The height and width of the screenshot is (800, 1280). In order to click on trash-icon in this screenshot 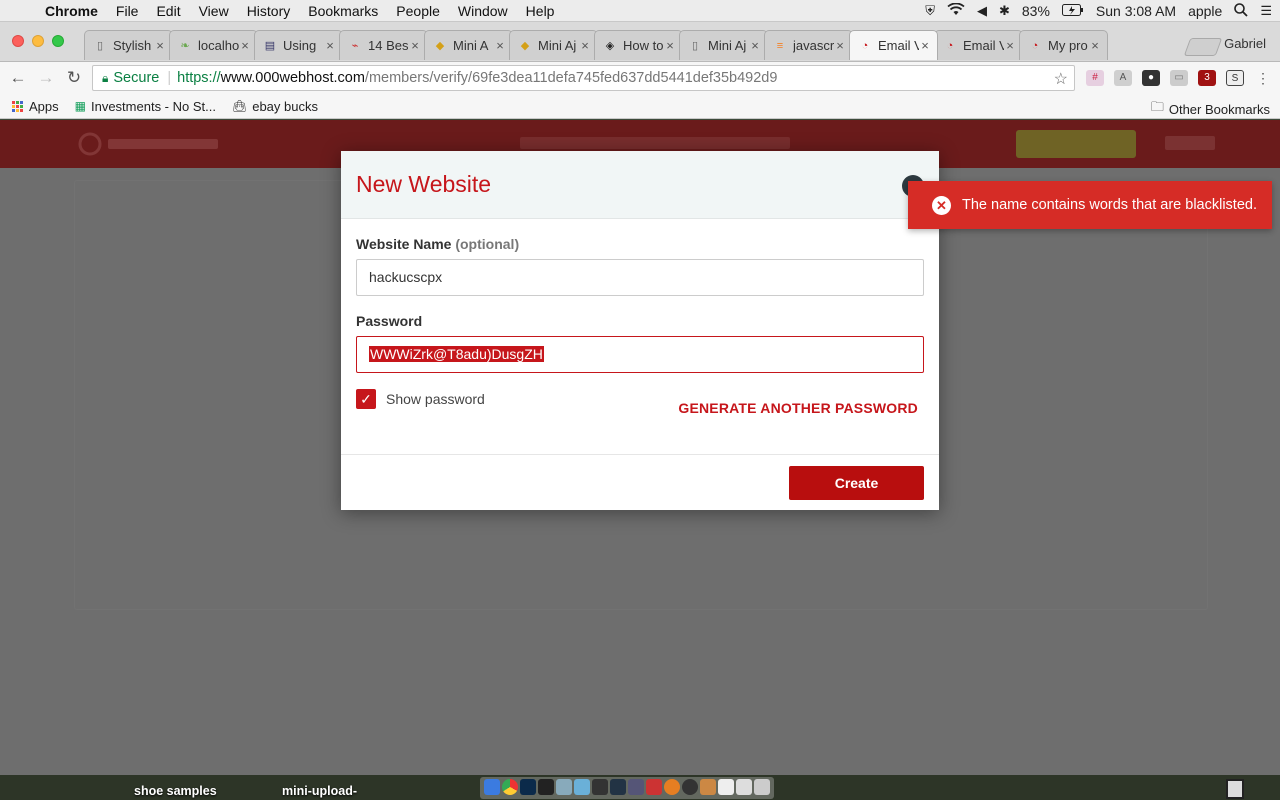, I will do `click(762, 787)`.